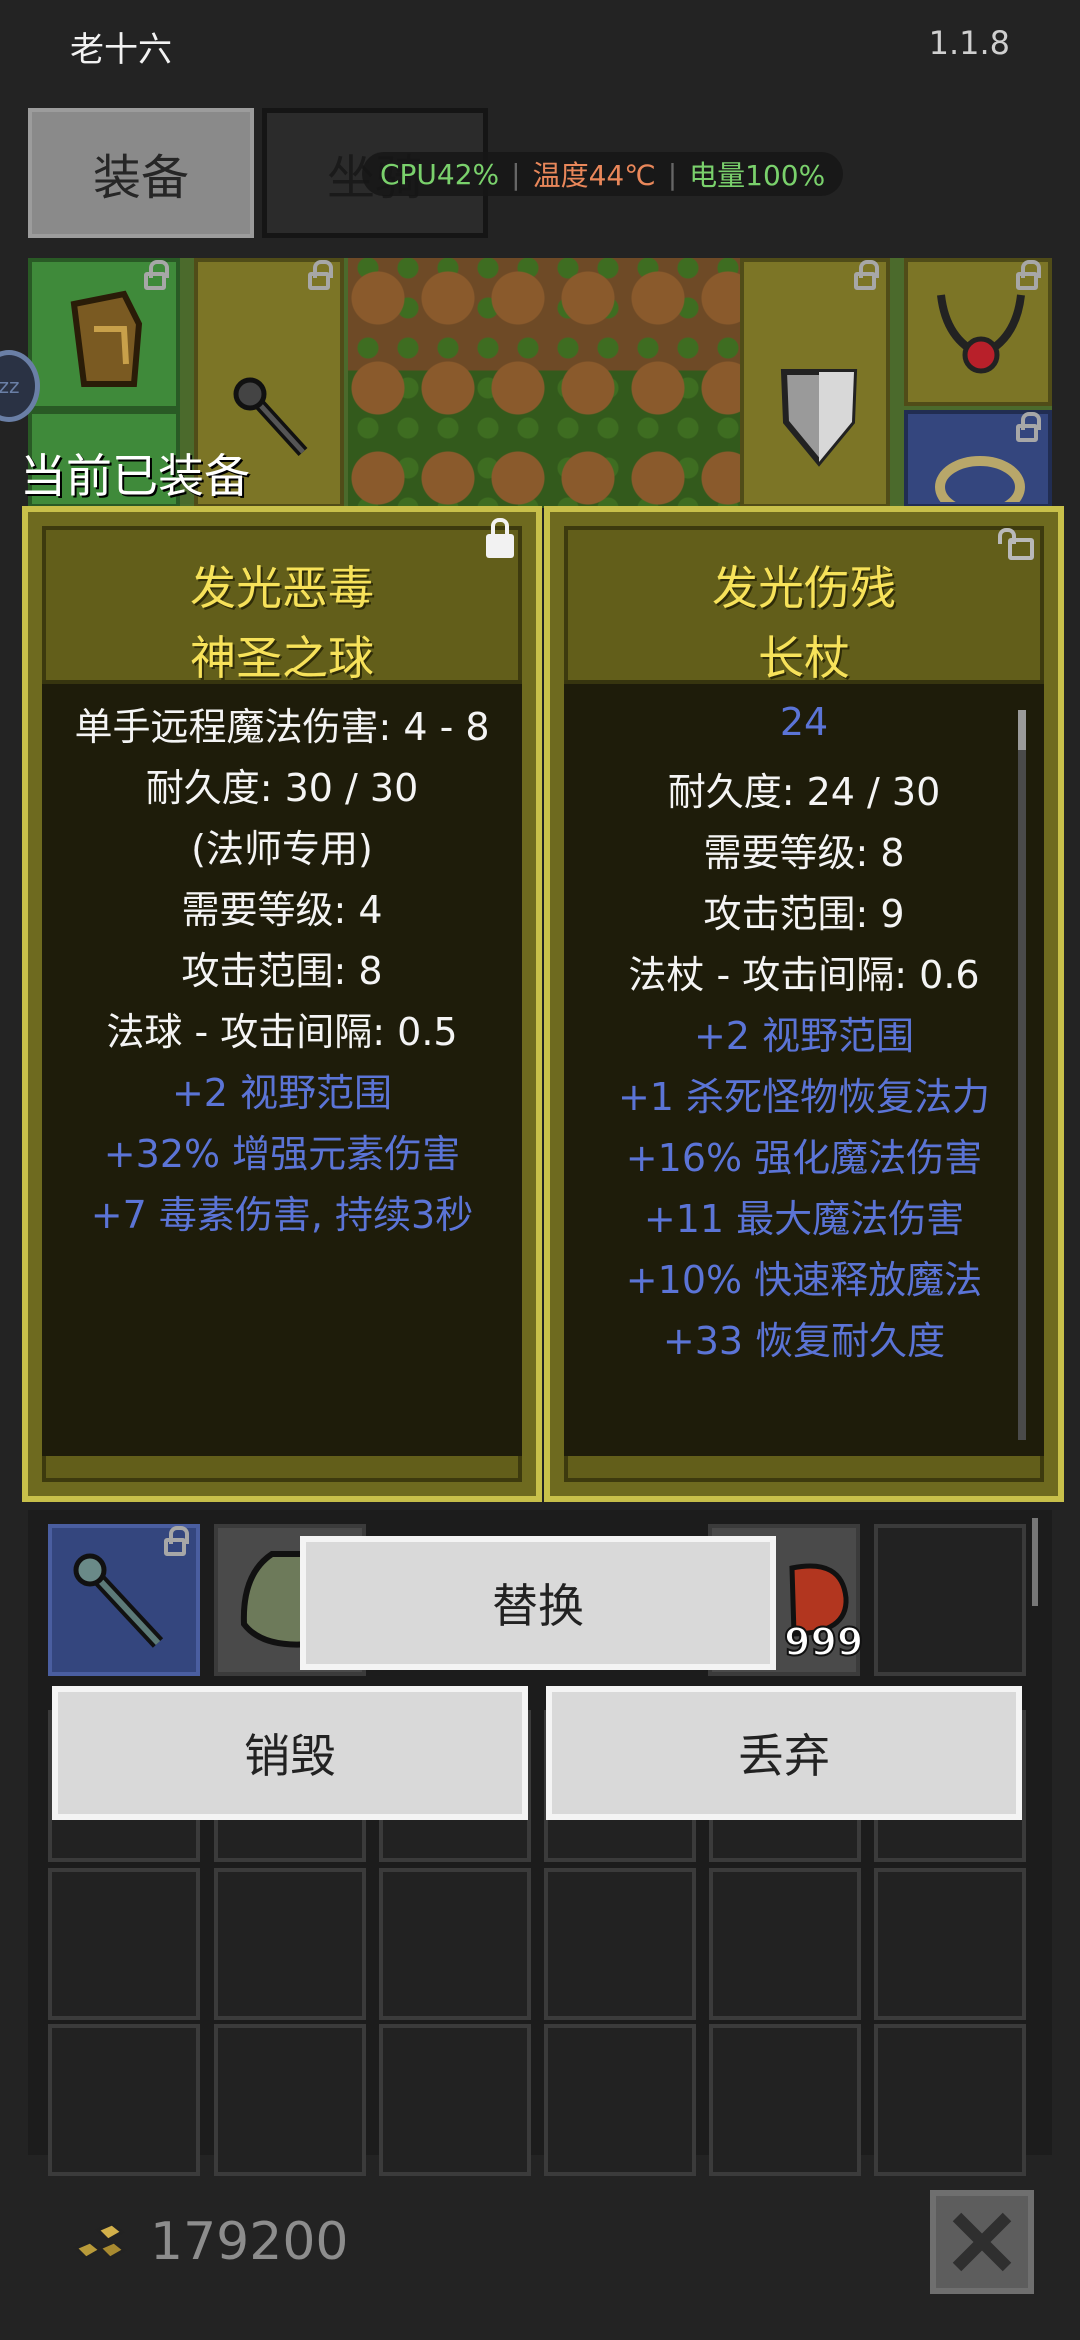  I want to click on stat-line: 法杖 - 攻击间隔: 0.6, so click(804, 975).